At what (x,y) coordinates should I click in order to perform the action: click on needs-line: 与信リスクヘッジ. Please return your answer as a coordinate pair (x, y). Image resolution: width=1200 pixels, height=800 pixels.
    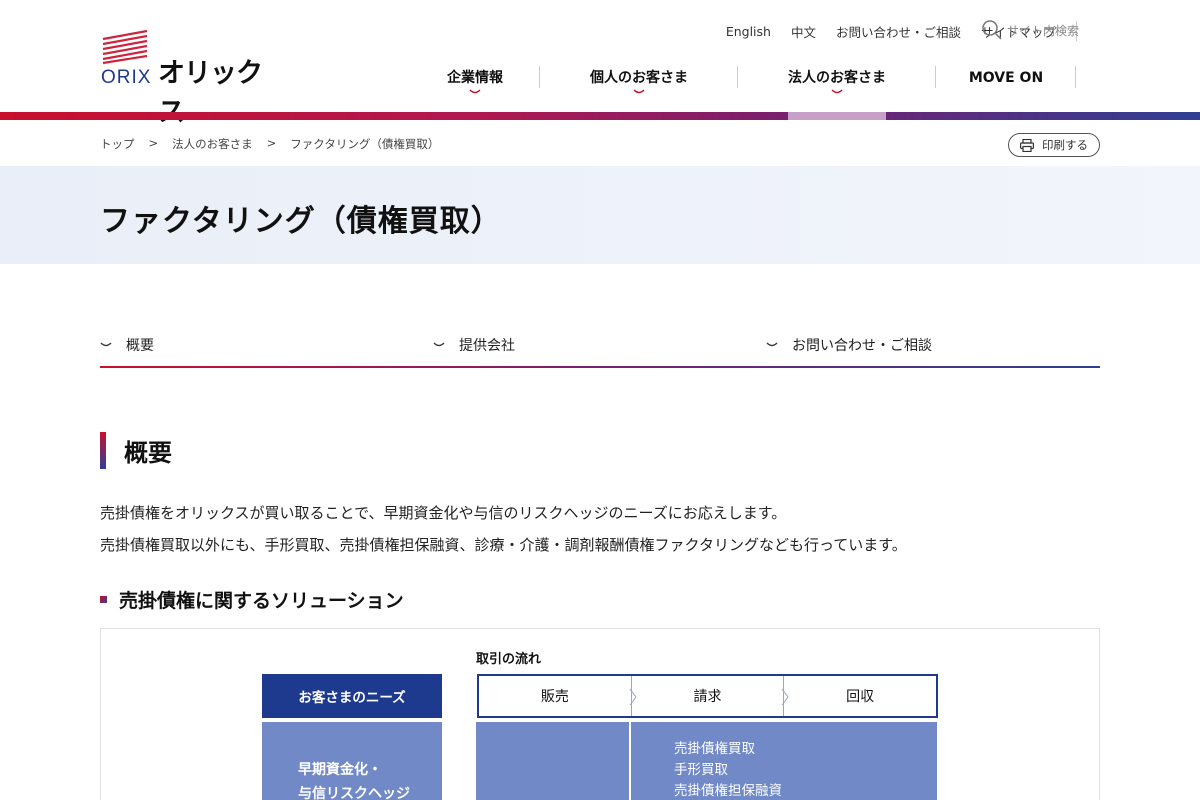
    Looking at the image, I should click on (354, 793).